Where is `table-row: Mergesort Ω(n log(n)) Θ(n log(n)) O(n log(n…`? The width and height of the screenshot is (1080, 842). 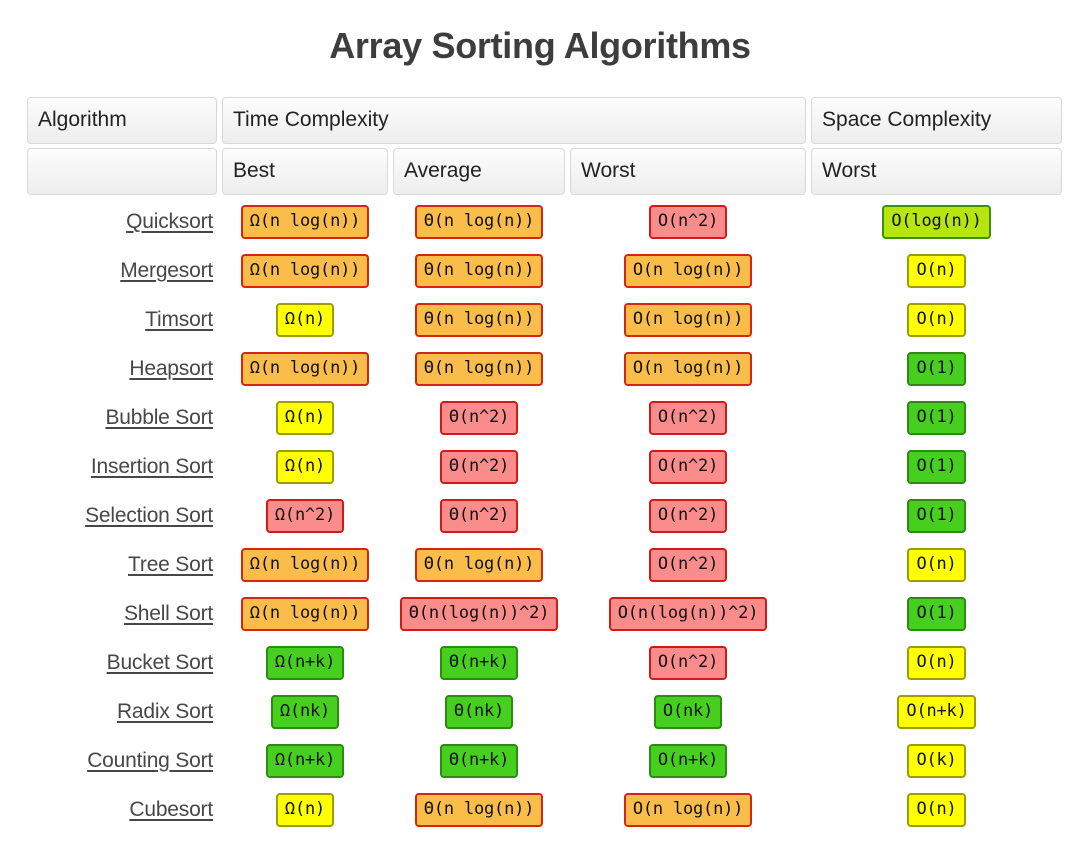 table-row: Mergesort Ω(n log(n)) Θ(n log(n)) O(n log(n… is located at coordinates (544, 270).